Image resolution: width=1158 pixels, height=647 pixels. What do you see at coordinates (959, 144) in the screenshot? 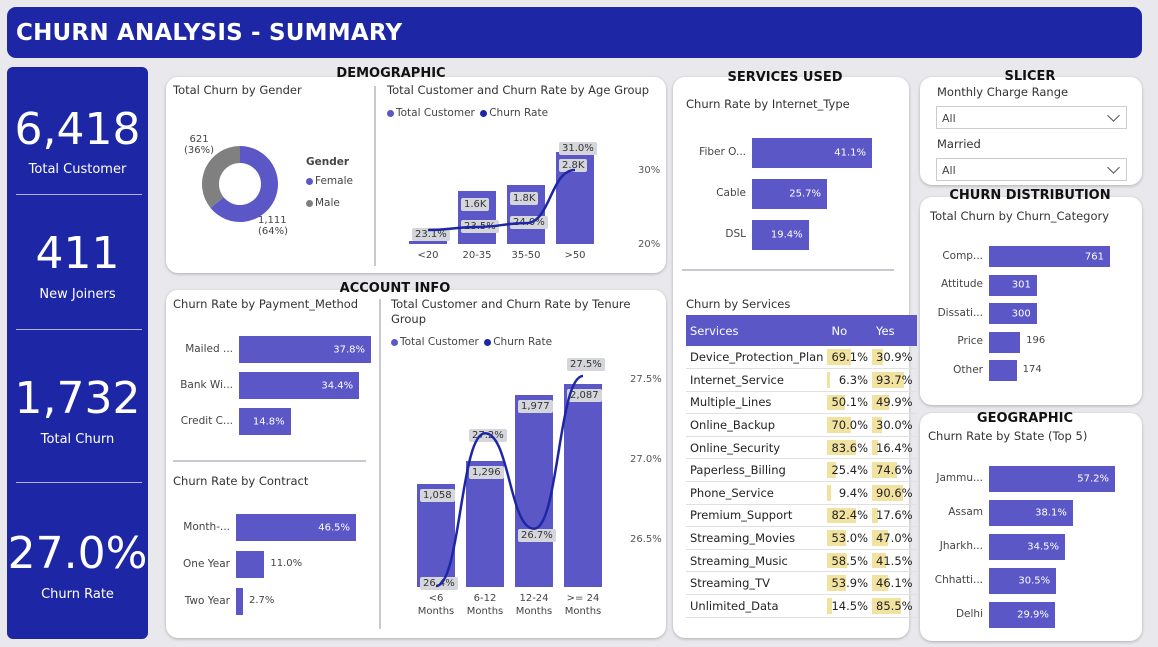
I see `married-label: Married` at bounding box center [959, 144].